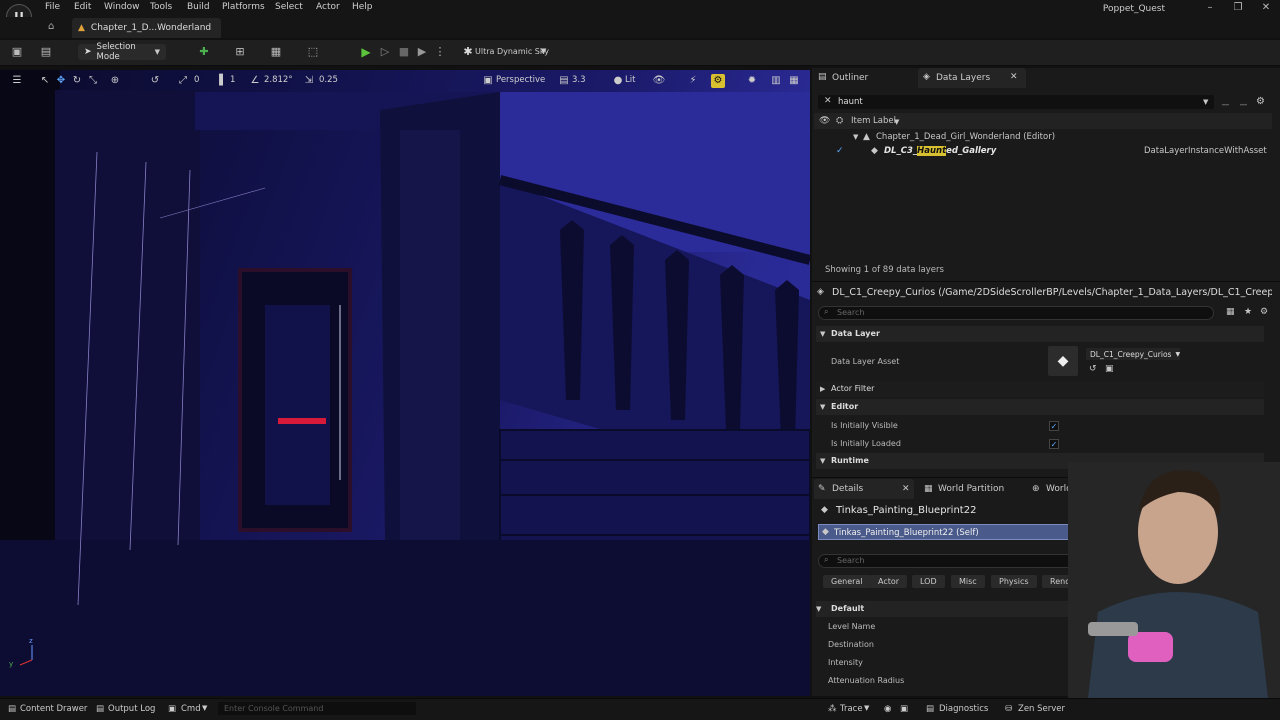 Image resolution: width=1280 pixels, height=720 pixels. Describe the element at coordinates (864, 489) in the screenshot. I see `tab-details: Details` at that location.